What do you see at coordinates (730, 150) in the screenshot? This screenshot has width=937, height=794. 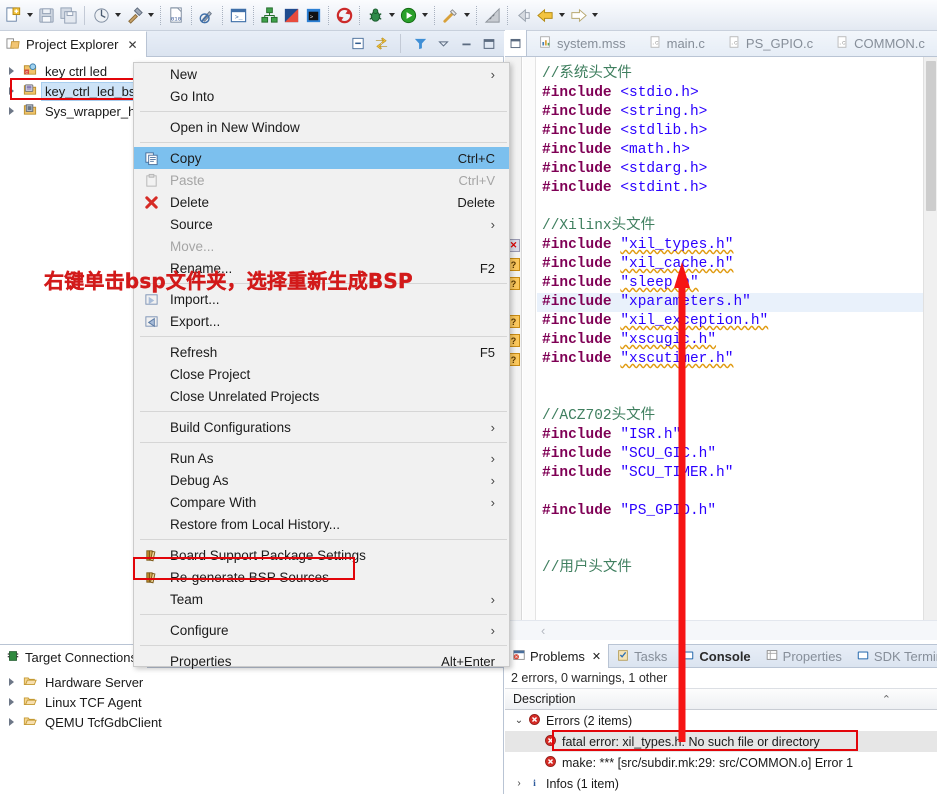 I see `code-line: #include <math.h>` at bounding box center [730, 150].